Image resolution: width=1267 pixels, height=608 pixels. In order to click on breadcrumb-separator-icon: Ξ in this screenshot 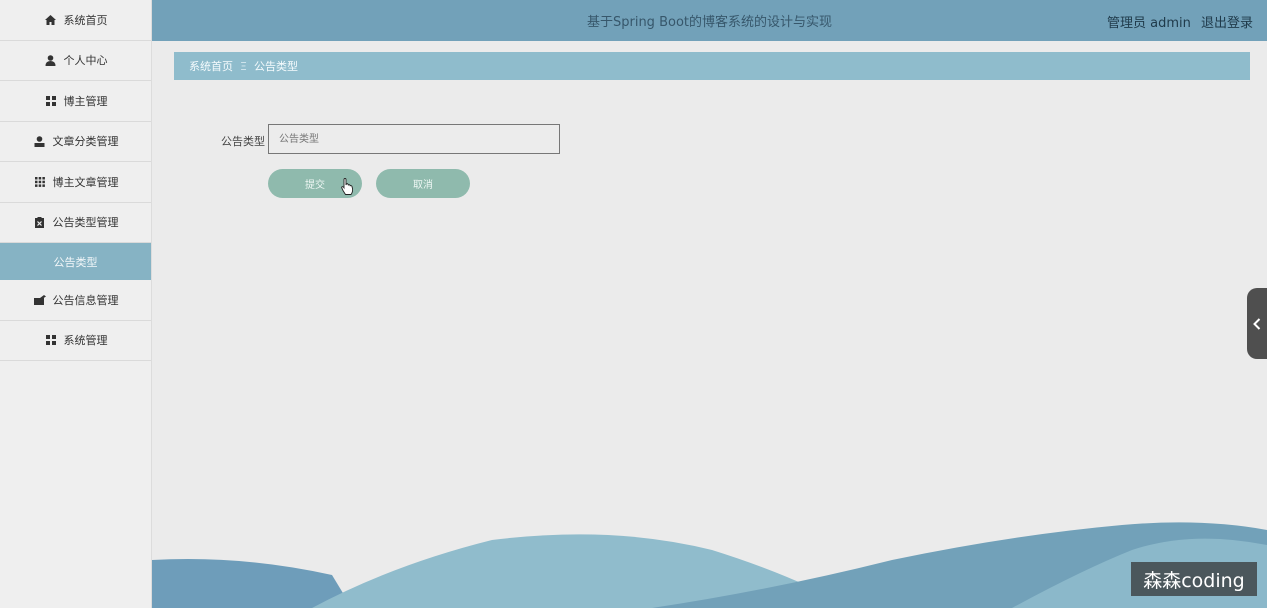, I will do `click(243, 66)`.